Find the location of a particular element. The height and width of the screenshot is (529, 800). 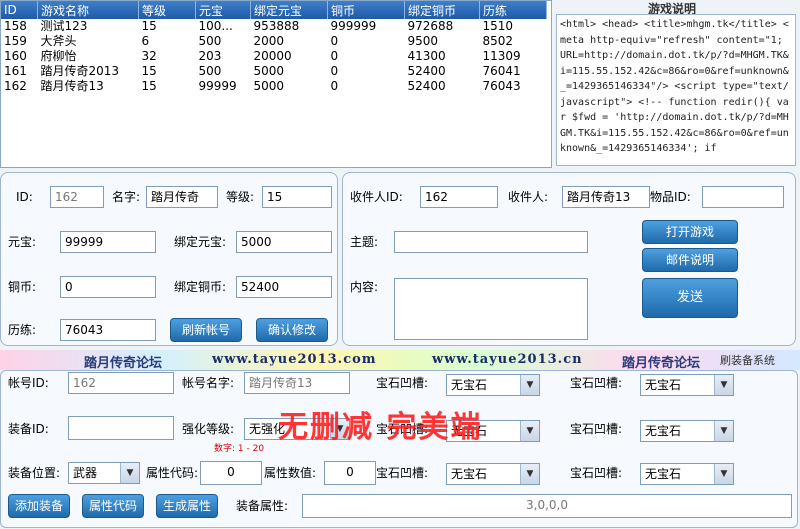

equipment-system-title: 刷装备系统 is located at coordinates (747, 360).